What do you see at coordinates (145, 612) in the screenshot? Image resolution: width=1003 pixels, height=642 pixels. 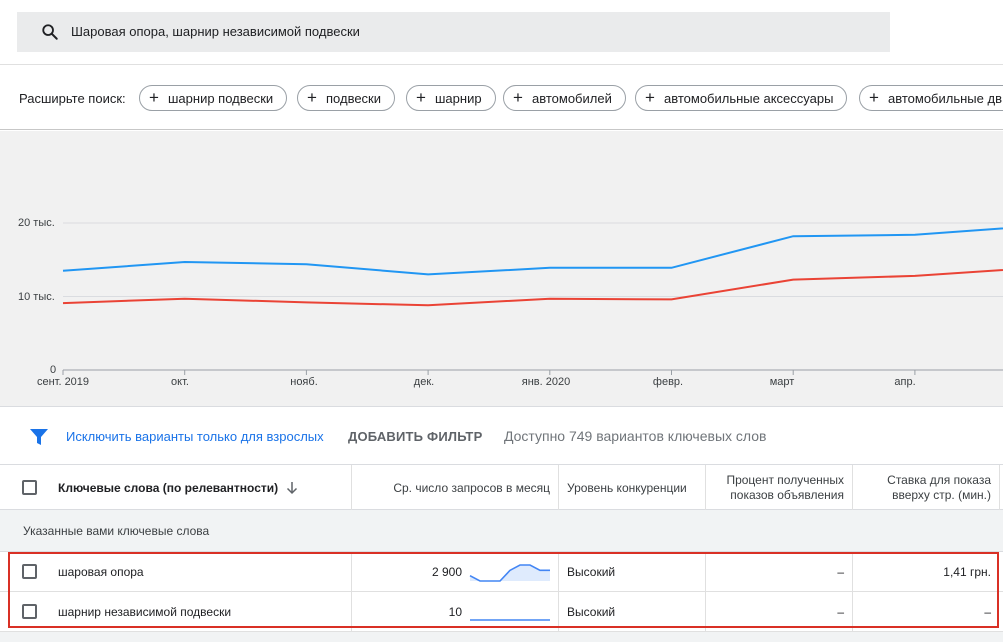 I see `keyword-cell: шарнир независимой подвески` at bounding box center [145, 612].